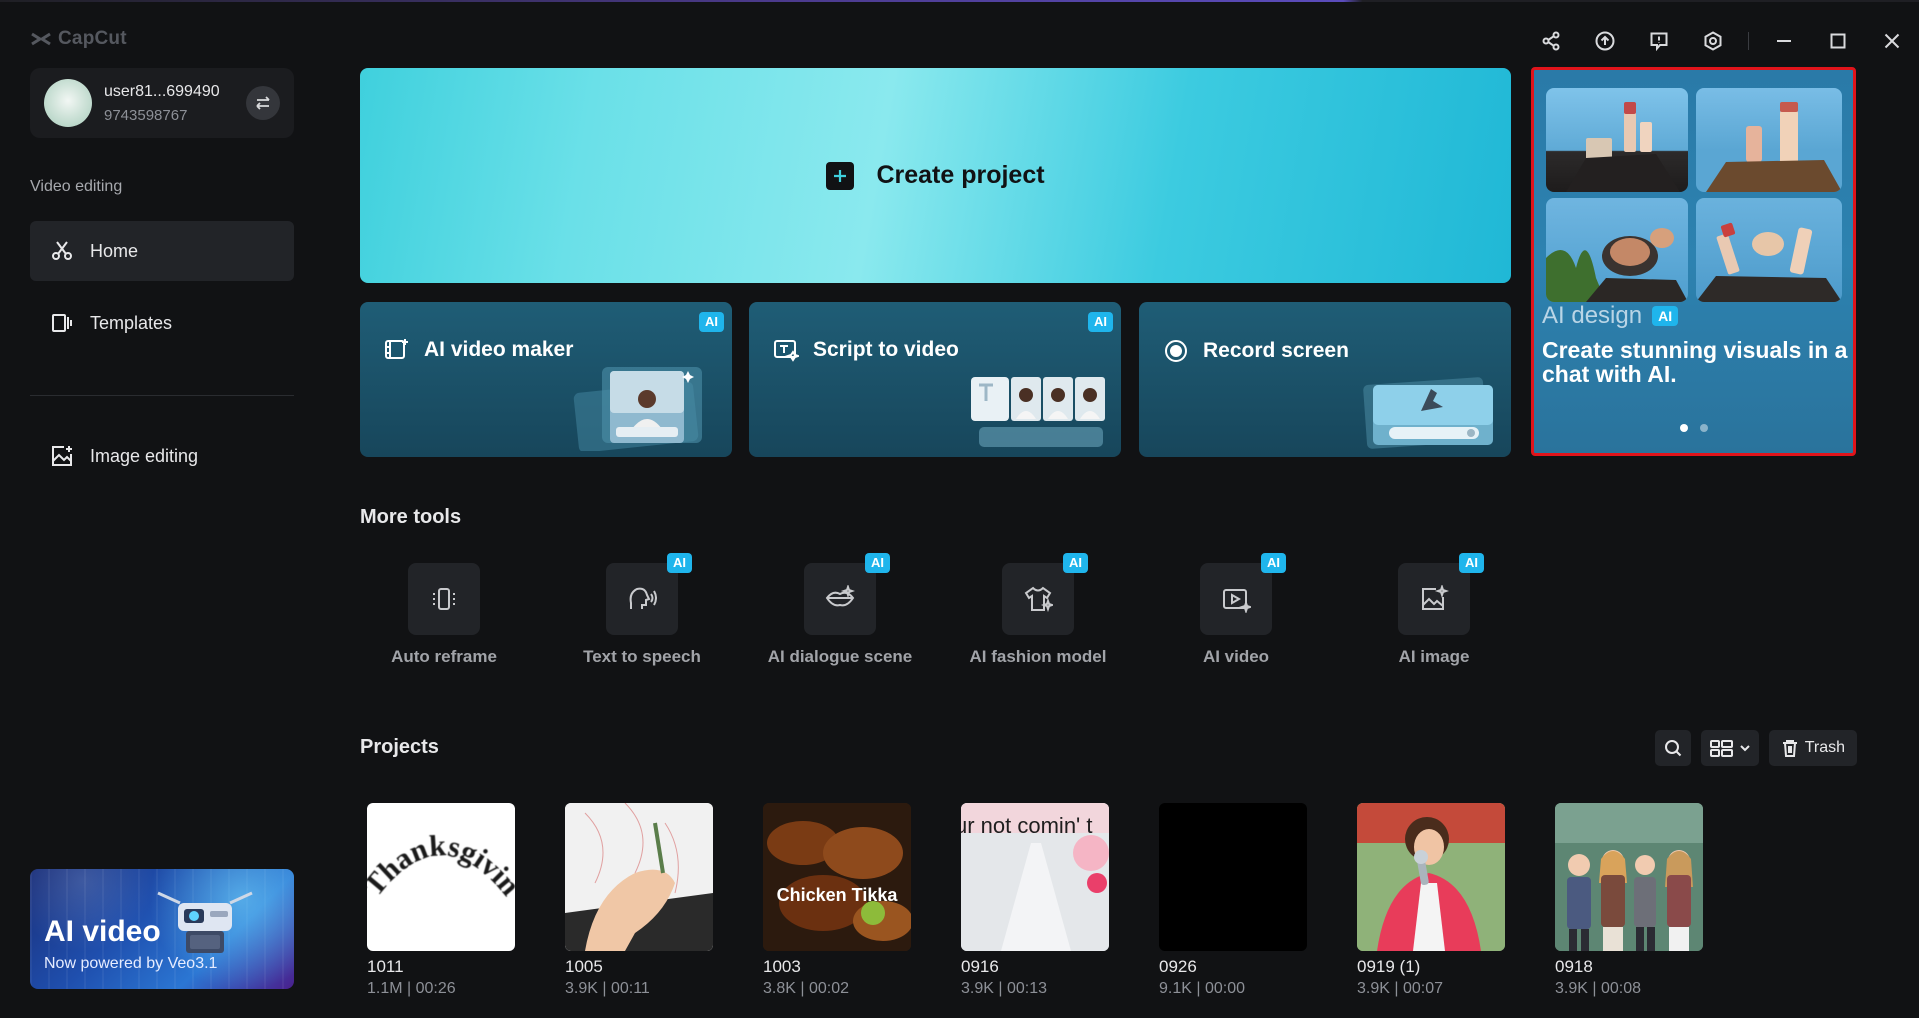 The image size is (1919, 1018). Describe the element at coordinates (162, 103) in the screenshot. I see `account-panel: user81...699490 9743598767` at that location.